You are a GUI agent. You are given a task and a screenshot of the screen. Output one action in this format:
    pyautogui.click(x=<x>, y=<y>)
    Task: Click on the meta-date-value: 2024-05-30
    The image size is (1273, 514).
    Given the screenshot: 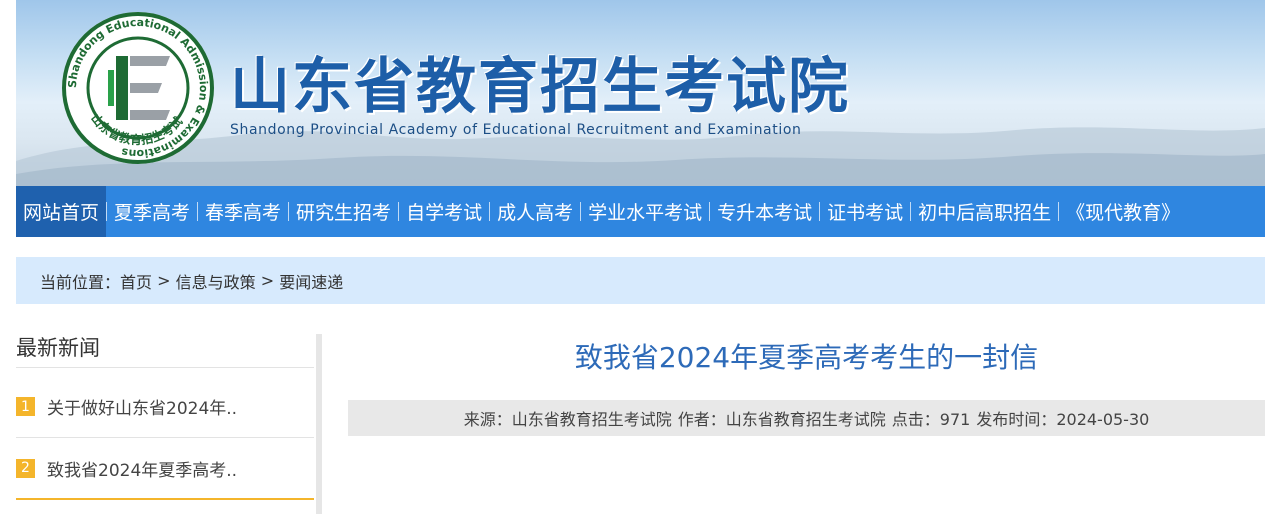 What is the action you would take?
    pyautogui.click(x=1103, y=419)
    